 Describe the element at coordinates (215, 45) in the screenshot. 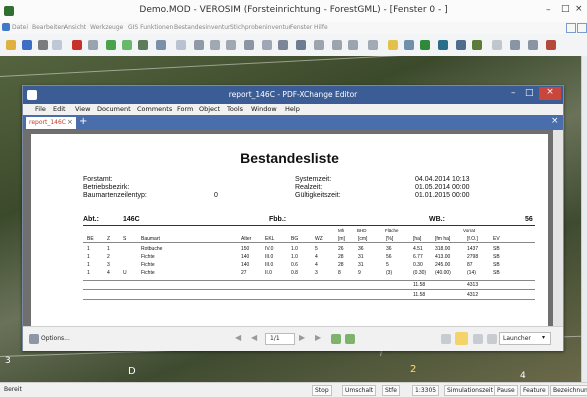

I see `edit-icon` at that location.